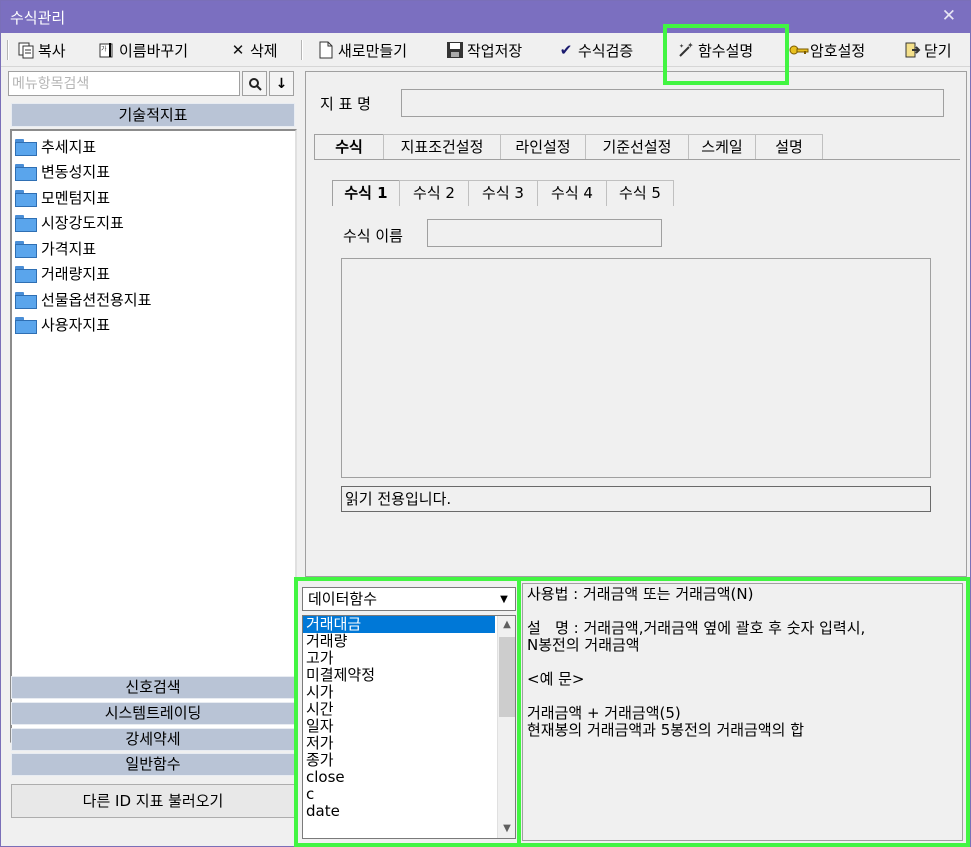 The image size is (971, 847). What do you see at coordinates (38, 18) in the screenshot?
I see `window-title: 수식관리` at bounding box center [38, 18].